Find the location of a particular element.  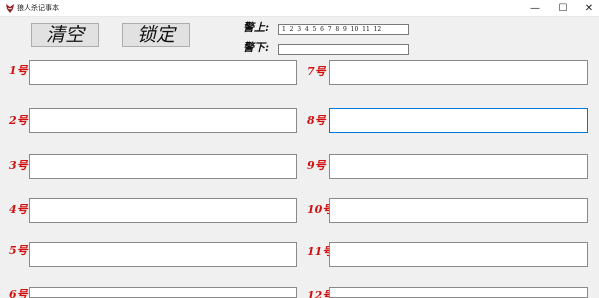

player-5-field is located at coordinates (163, 254).